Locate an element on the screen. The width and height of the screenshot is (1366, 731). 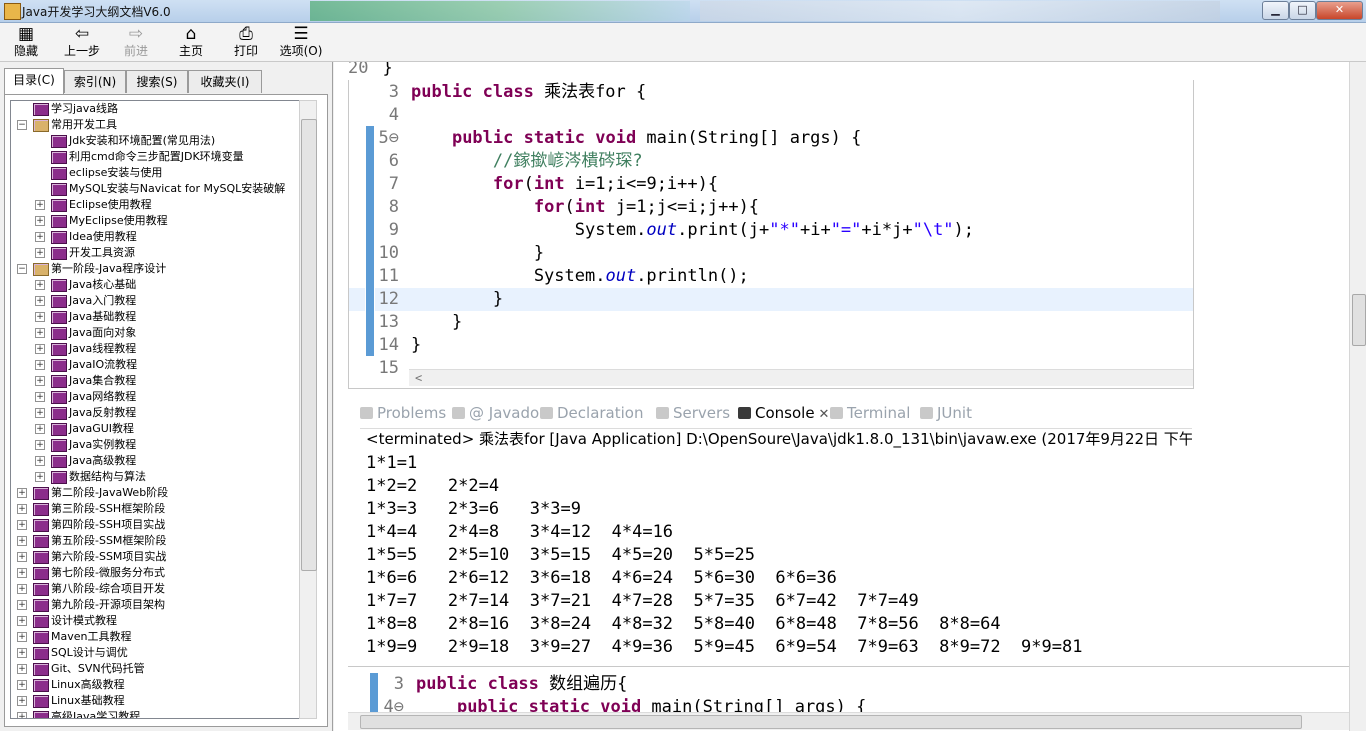
back-button: ⇦ 上一步 is located at coordinates (82, 42).